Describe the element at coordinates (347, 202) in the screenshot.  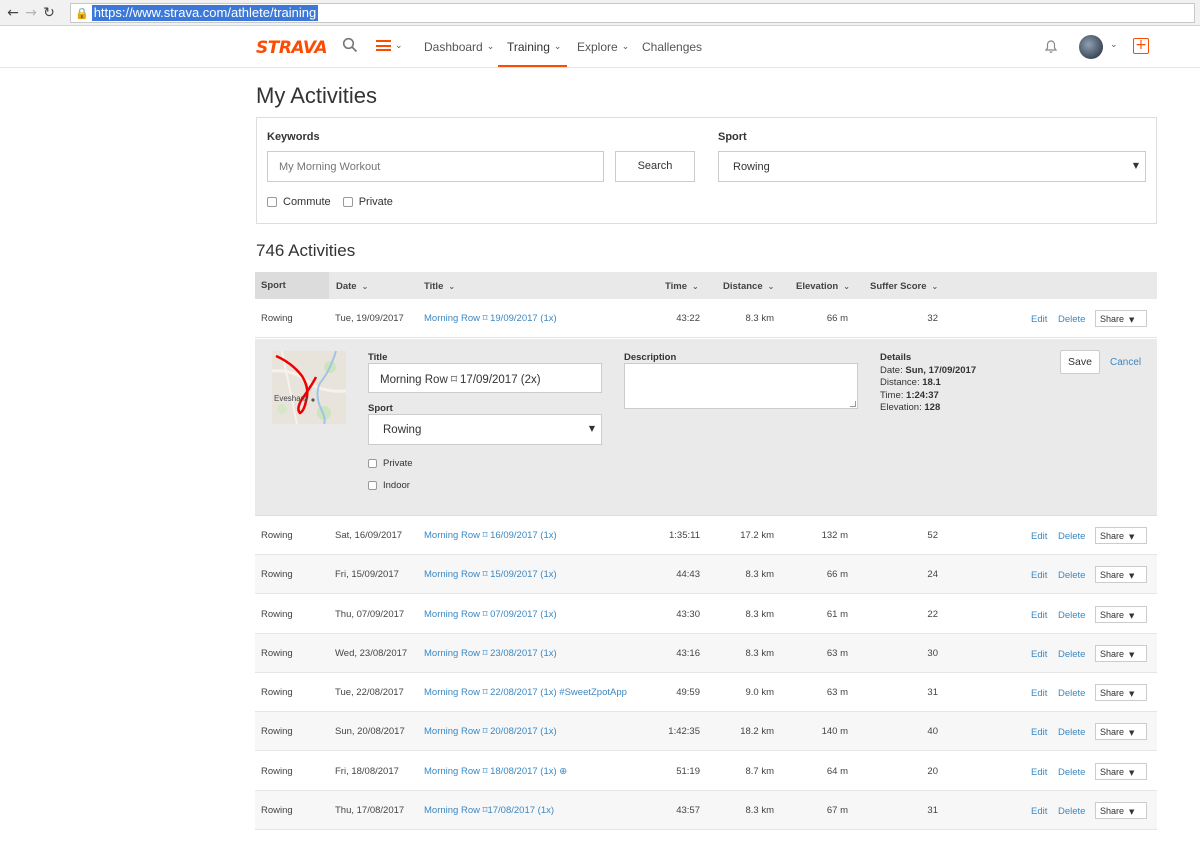
I see `private-checkbox` at that location.